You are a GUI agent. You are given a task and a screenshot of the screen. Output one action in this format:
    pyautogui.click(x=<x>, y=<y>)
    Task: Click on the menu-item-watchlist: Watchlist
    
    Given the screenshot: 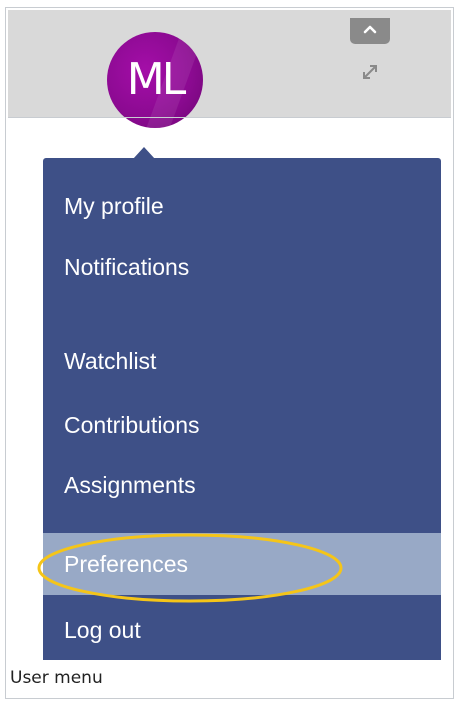 What is the action you would take?
    pyautogui.click(x=242, y=361)
    